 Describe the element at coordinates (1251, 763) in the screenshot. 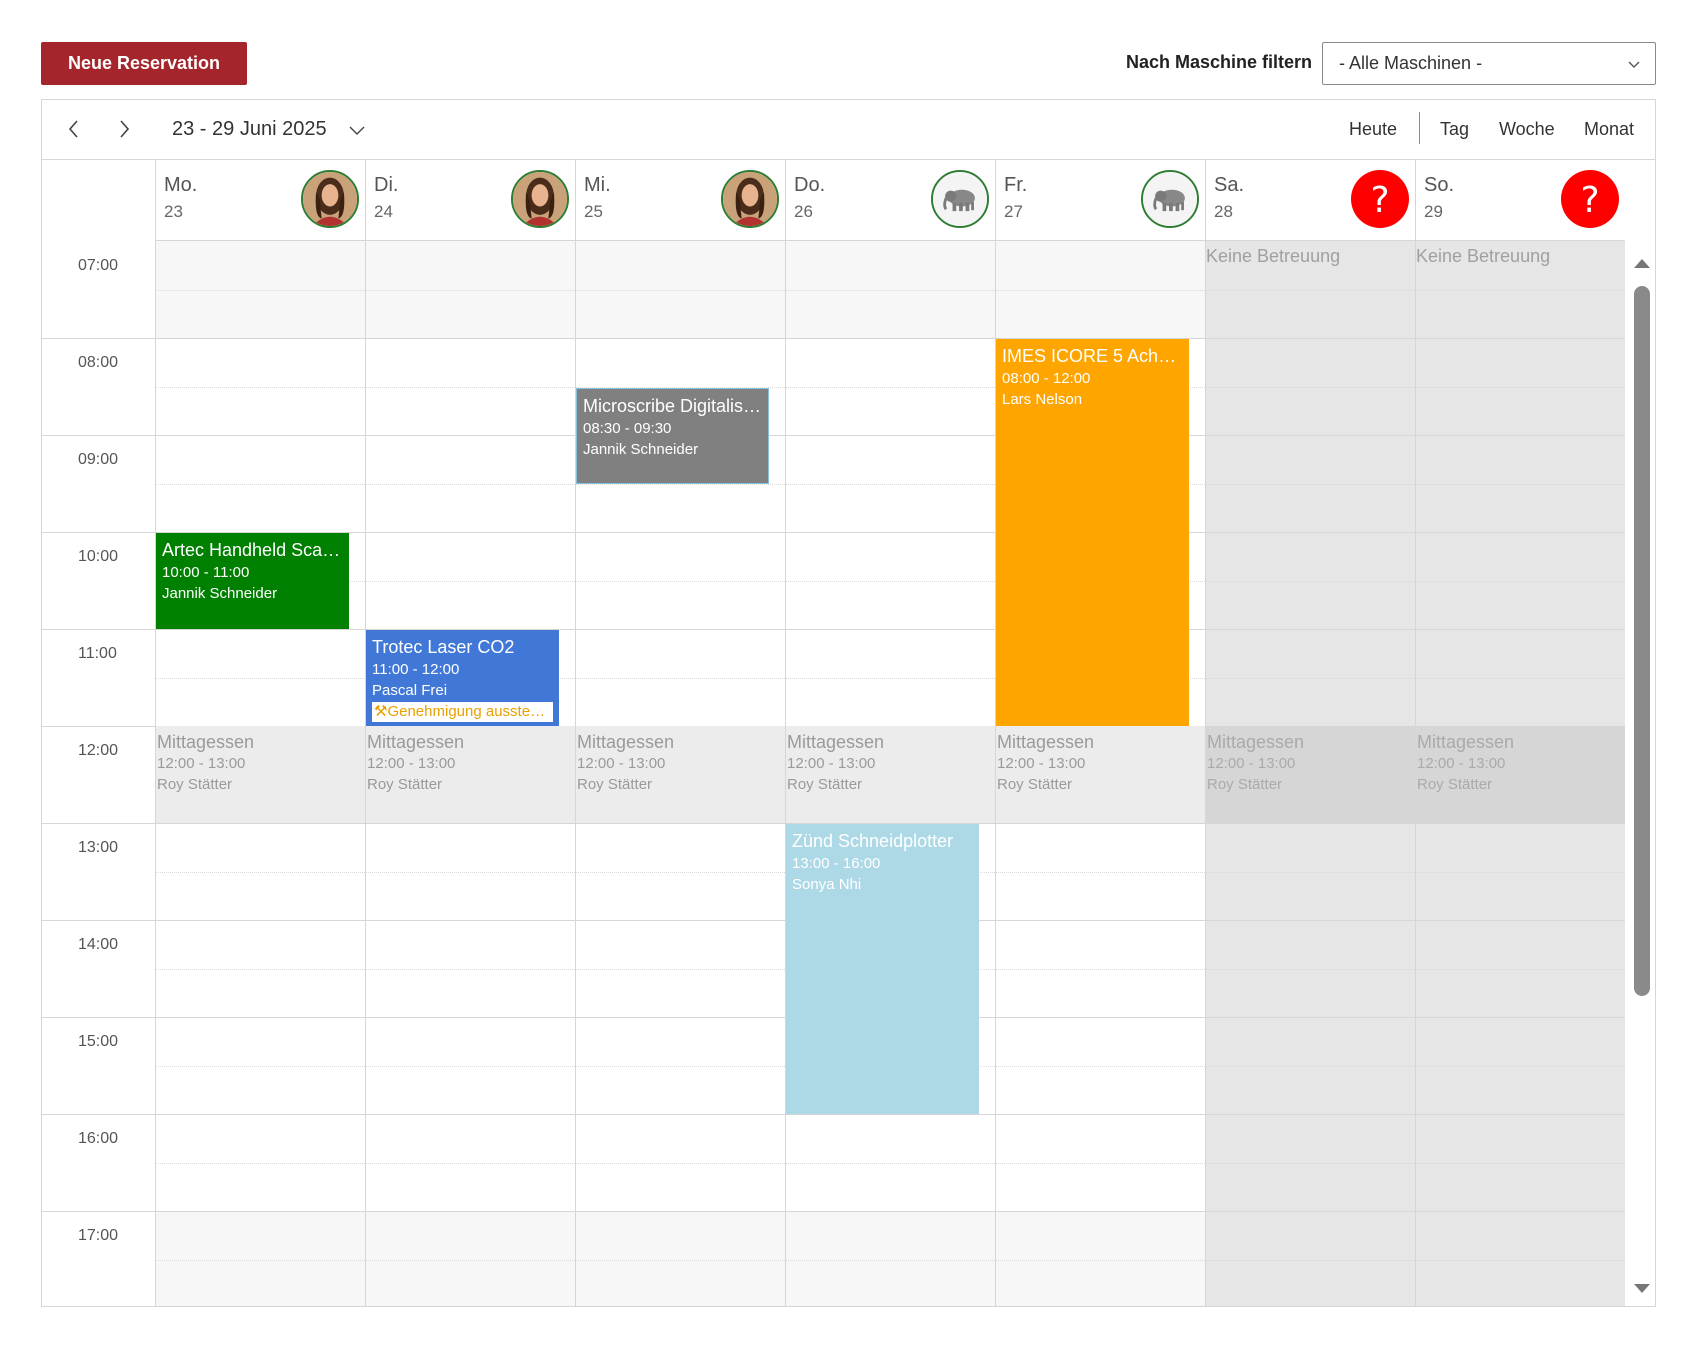

I see `lunch-time: 12:00 - 13:00` at that location.